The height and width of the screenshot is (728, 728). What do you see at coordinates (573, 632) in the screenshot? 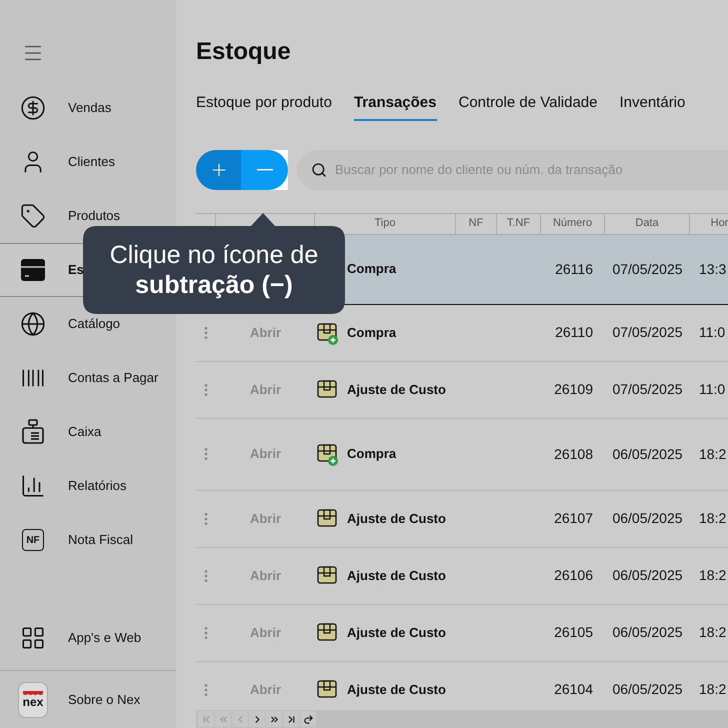
I see `number-cell-text: 26105` at bounding box center [573, 632].